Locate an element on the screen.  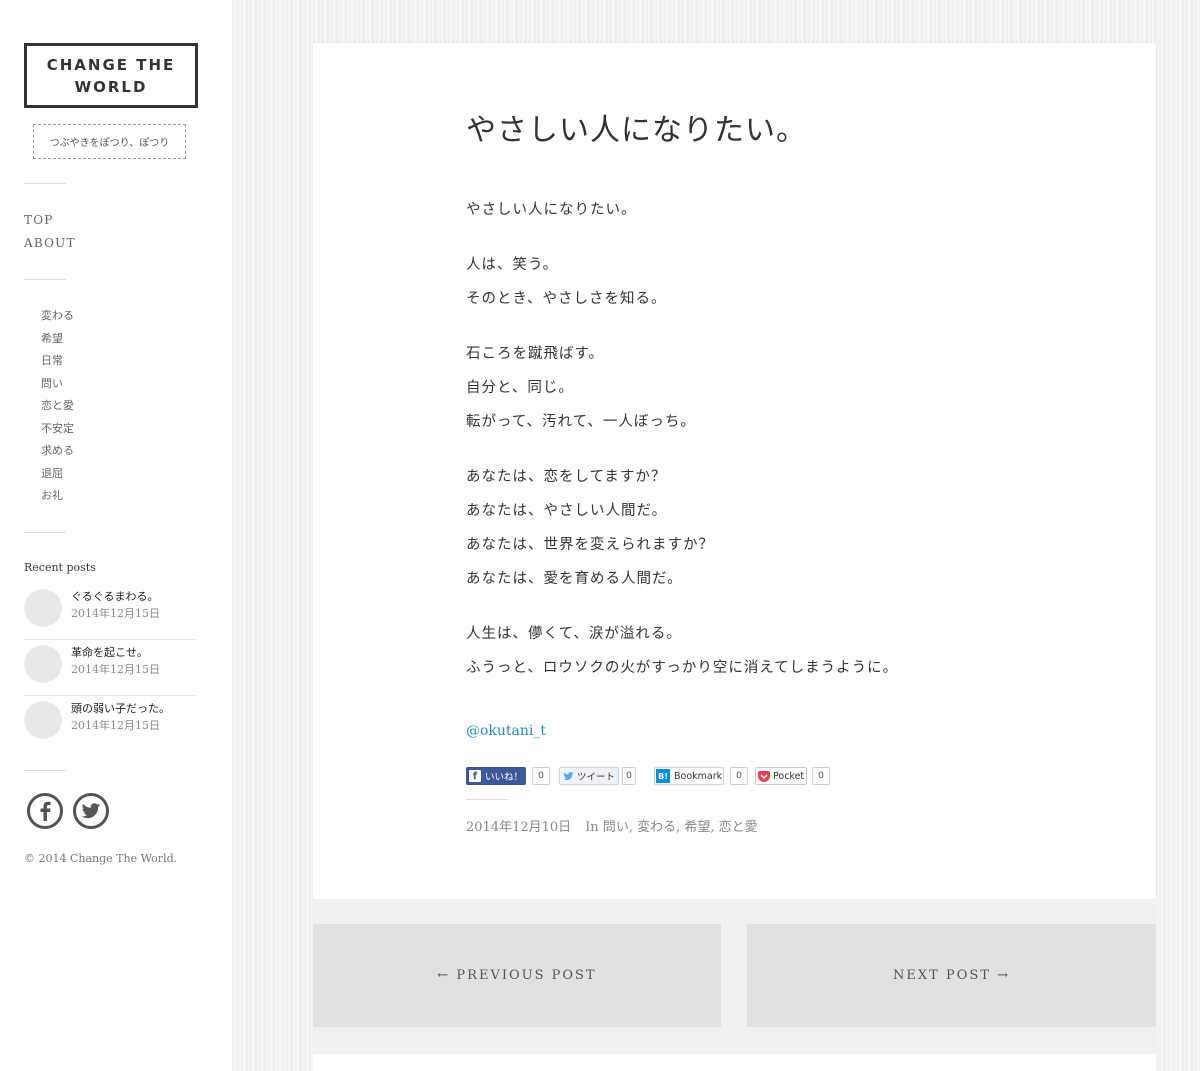
main-nav: TOP ABOUT is located at coordinates (50, 232).